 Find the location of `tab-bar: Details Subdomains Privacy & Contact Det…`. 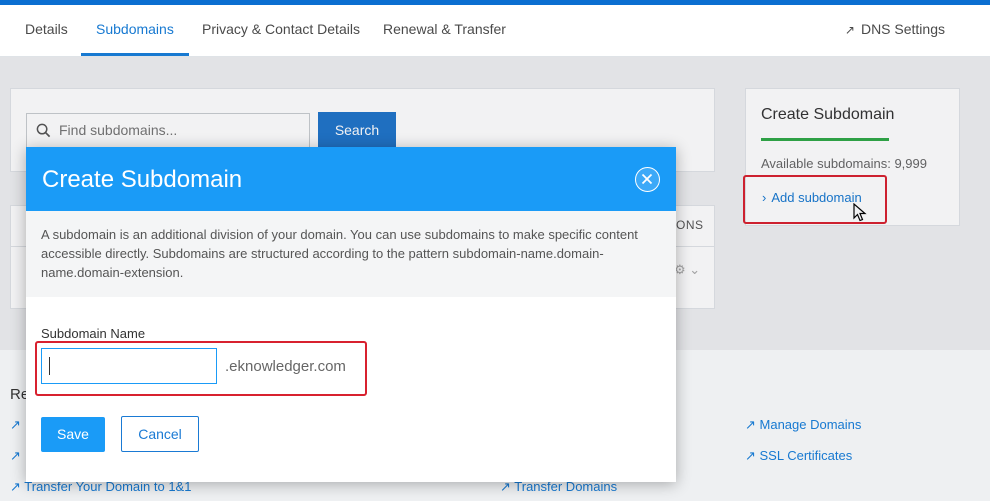

tab-bar: Details Subdomains Privacy & Contact Det… is located at coordinates (495, 31).